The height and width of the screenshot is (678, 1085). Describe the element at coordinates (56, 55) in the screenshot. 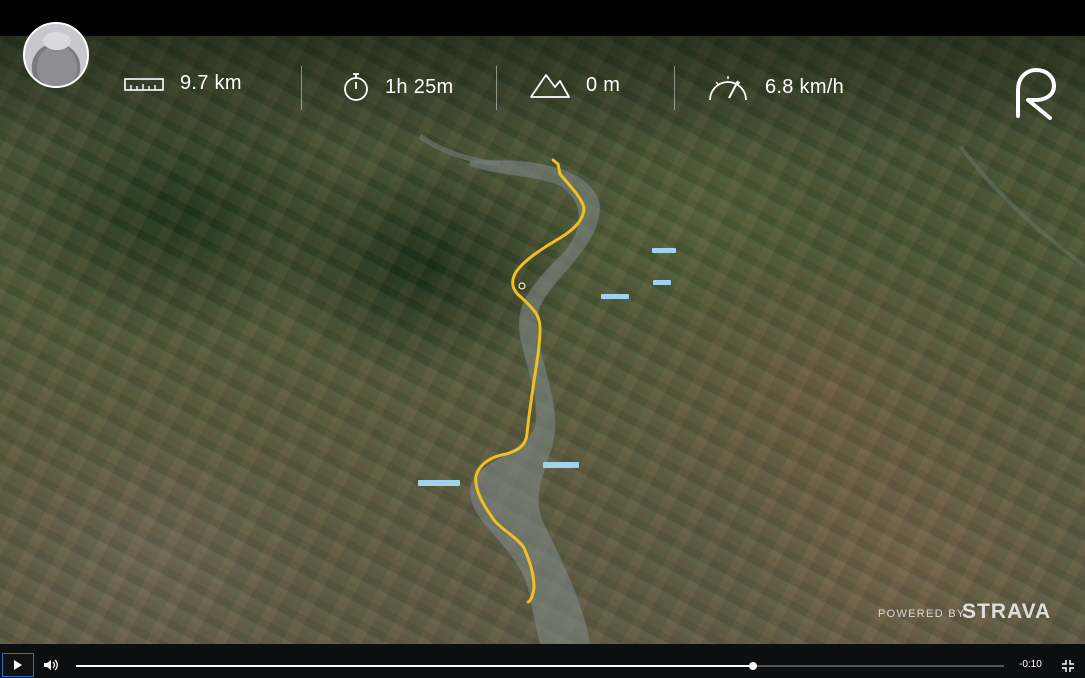

I see `athlete-avatar` at that location.